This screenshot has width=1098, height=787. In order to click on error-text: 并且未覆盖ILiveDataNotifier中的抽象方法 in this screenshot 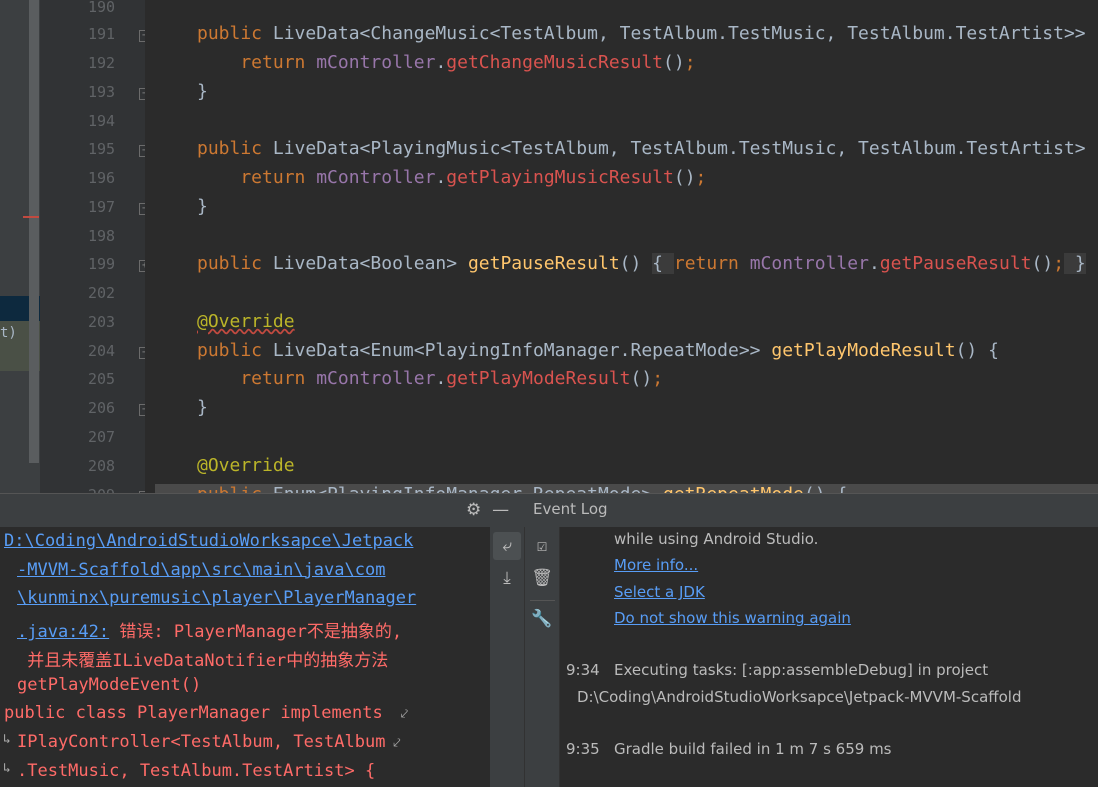, I will do `click(203, 660)`.